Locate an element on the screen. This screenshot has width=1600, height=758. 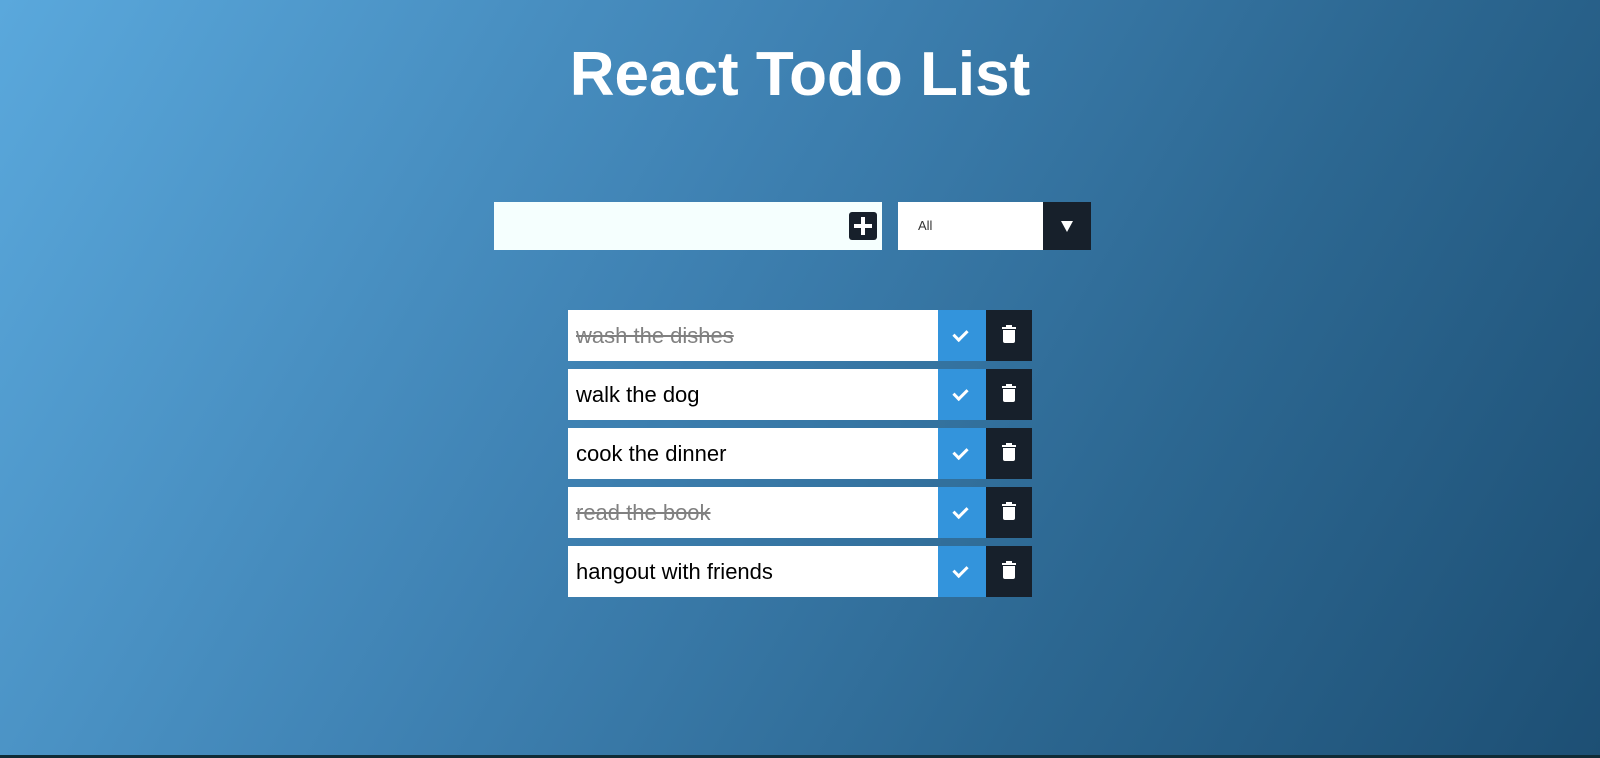
caret-down-icon is located at coordinates (1067, 226).